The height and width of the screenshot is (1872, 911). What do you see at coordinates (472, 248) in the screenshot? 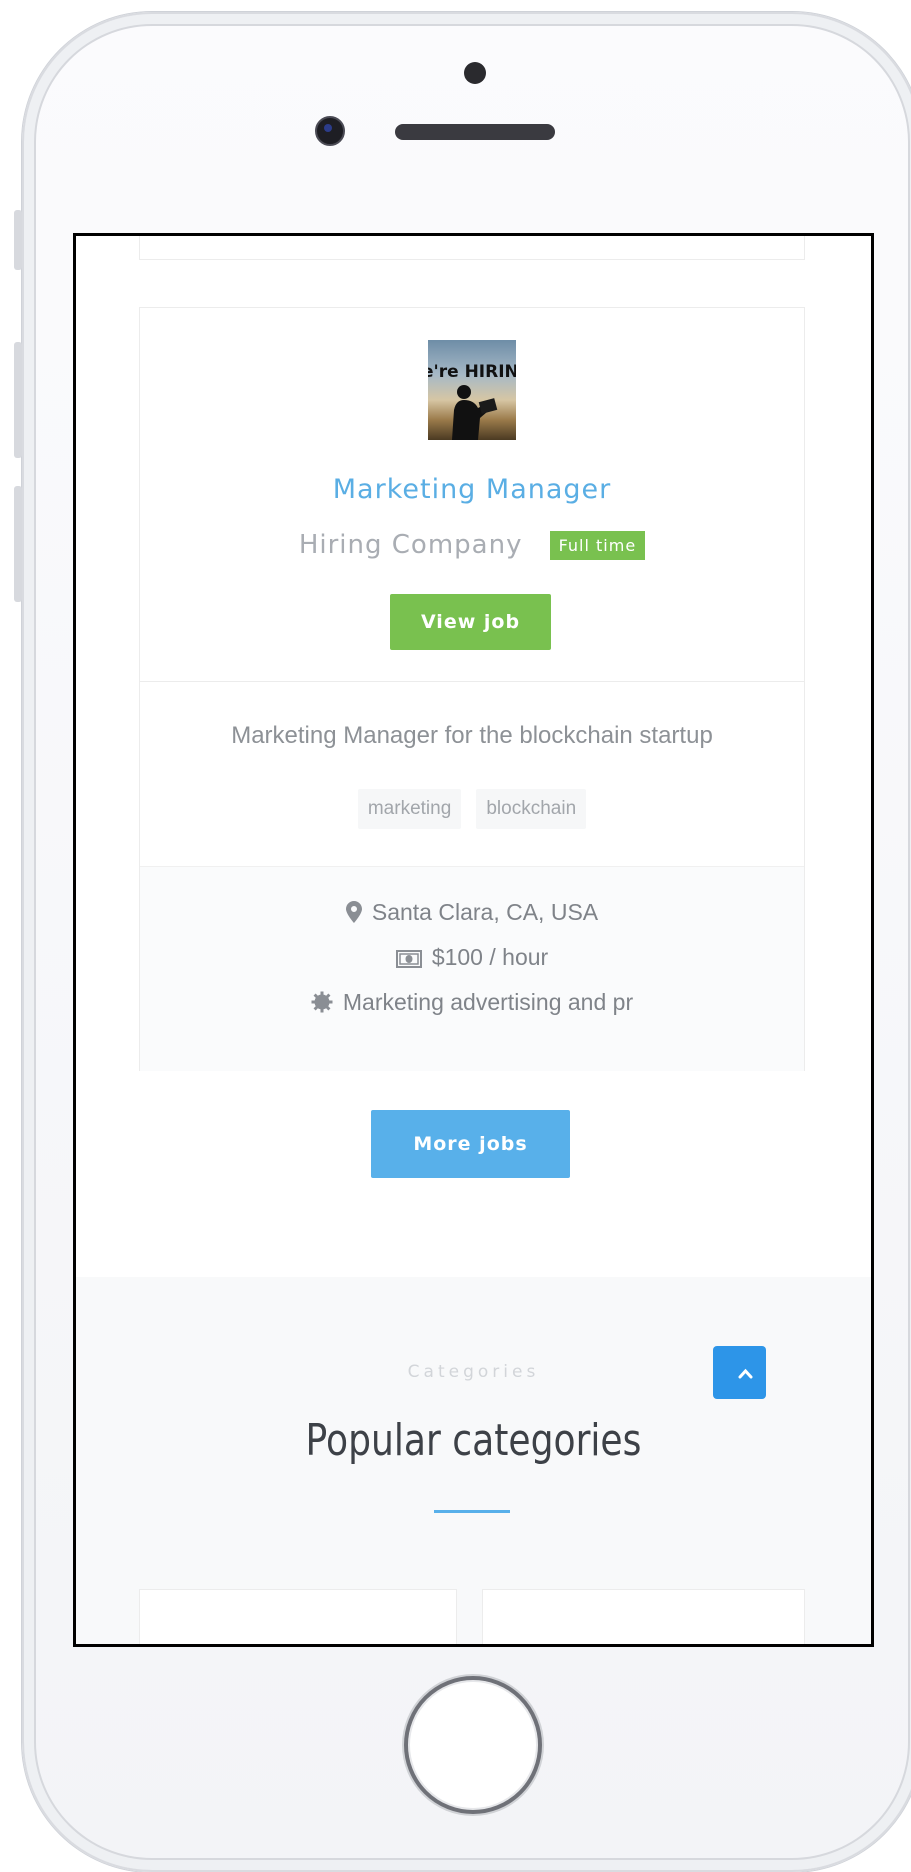
I see `previous-job-card` at bounding box center [472, 248].